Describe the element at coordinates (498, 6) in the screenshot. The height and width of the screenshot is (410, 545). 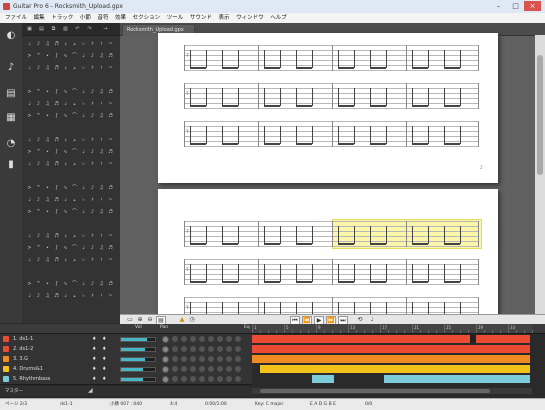
I see `minimize-button: –` at that location.